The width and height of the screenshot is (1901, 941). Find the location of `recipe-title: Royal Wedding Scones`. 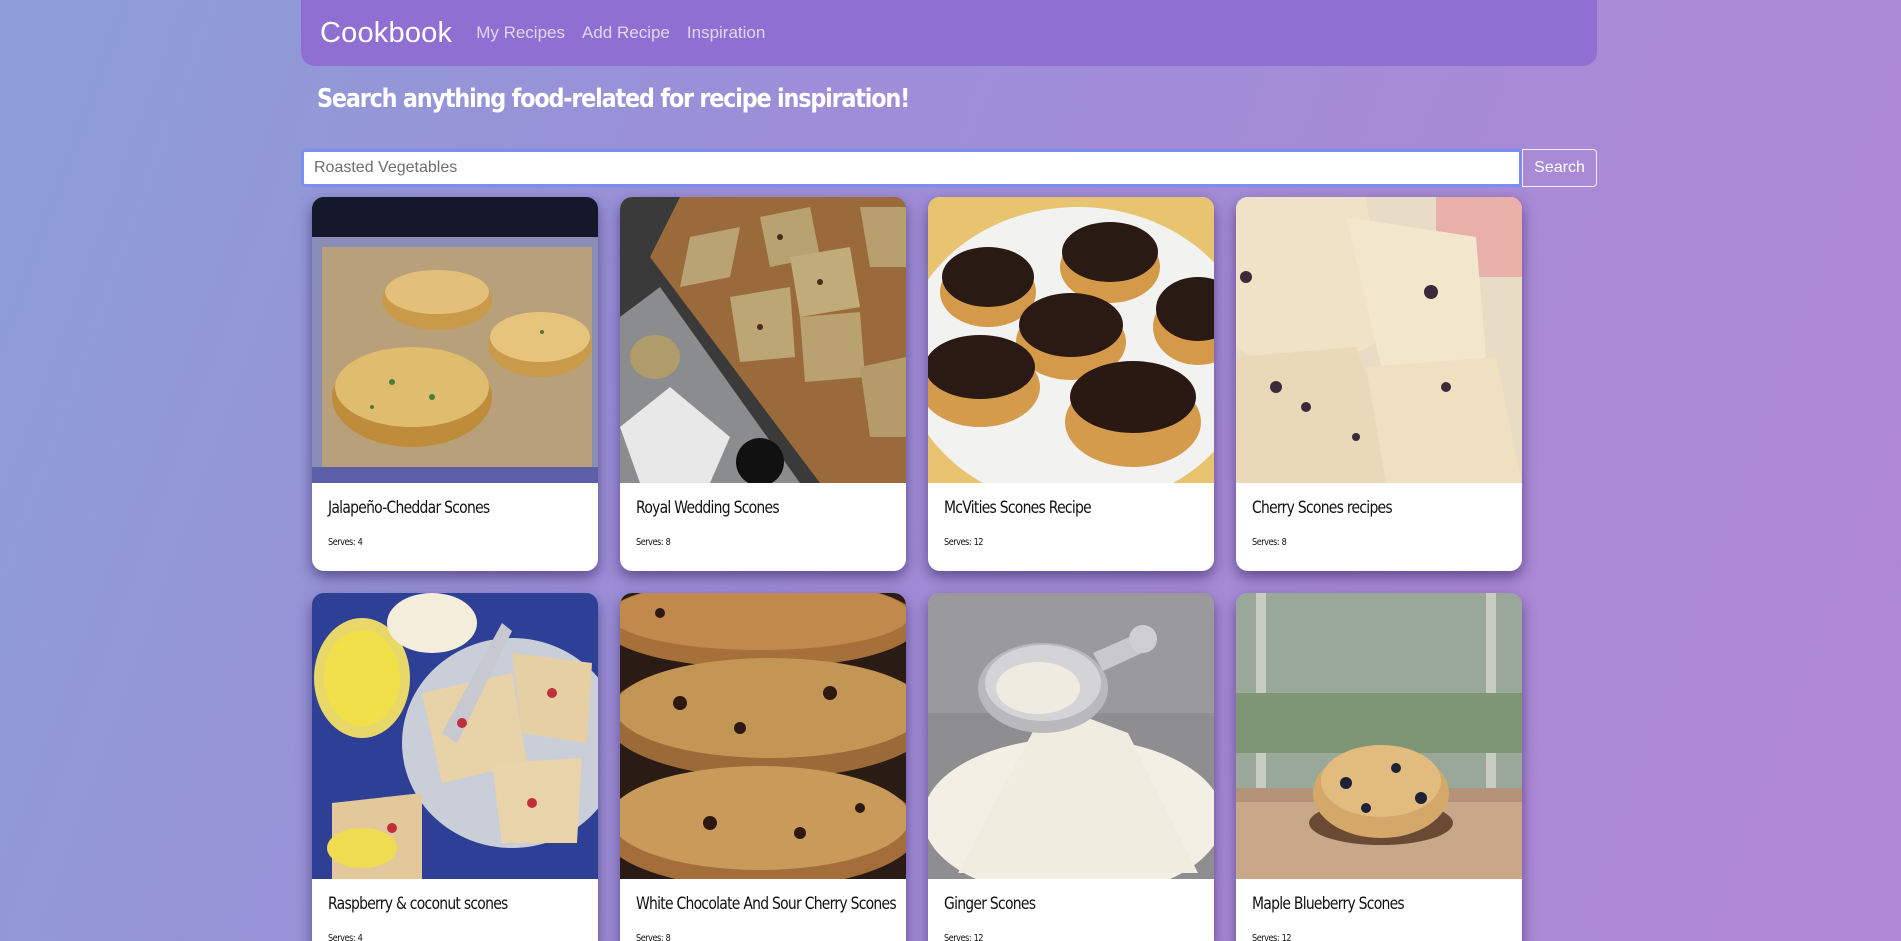

recipe-title: Royal Wedding Scones is located at coordinates (708, 508).